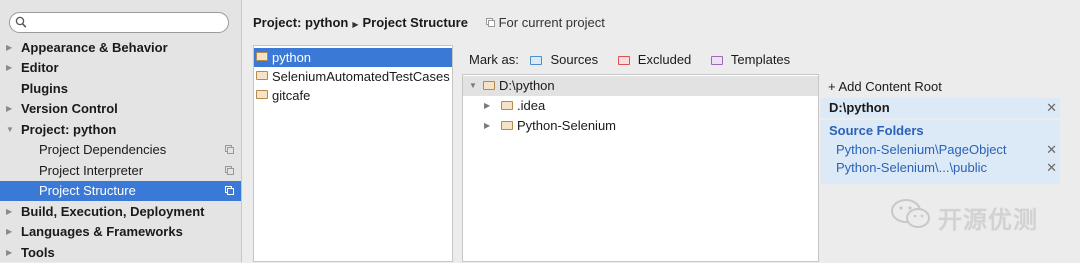  Describe the element at coordinates (885, 87) in the screenshot. I see `add-content-root-button: + Add Content Root` at that location.